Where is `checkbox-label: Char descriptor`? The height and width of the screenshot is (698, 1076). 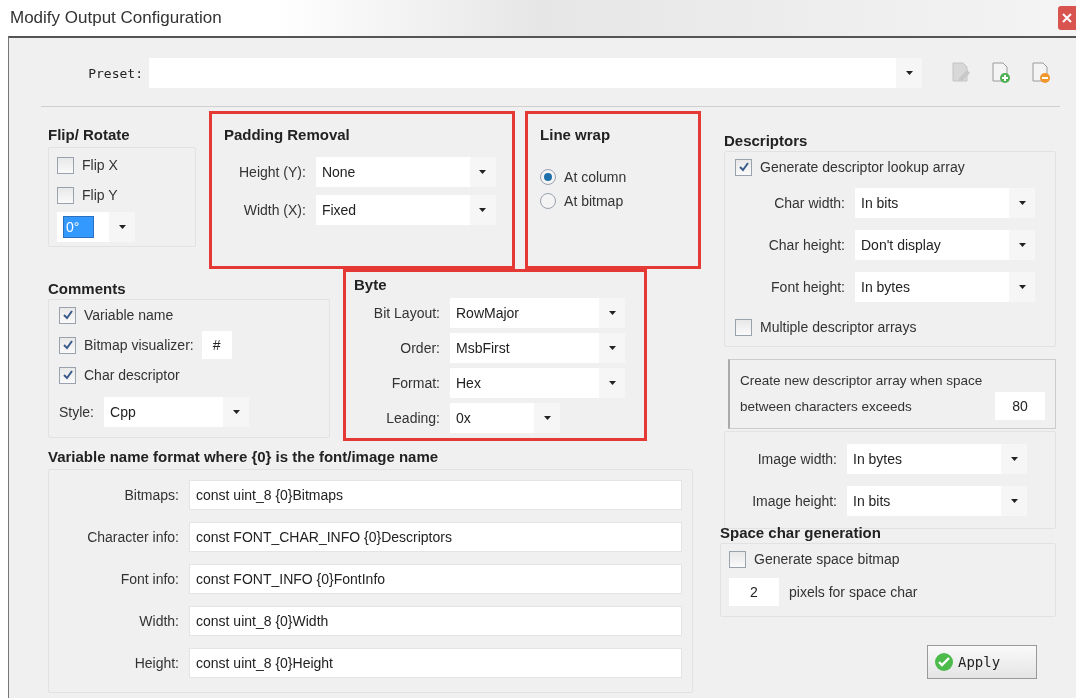 checkbox-label: Char descriptor is located at coordinates (132, 375).